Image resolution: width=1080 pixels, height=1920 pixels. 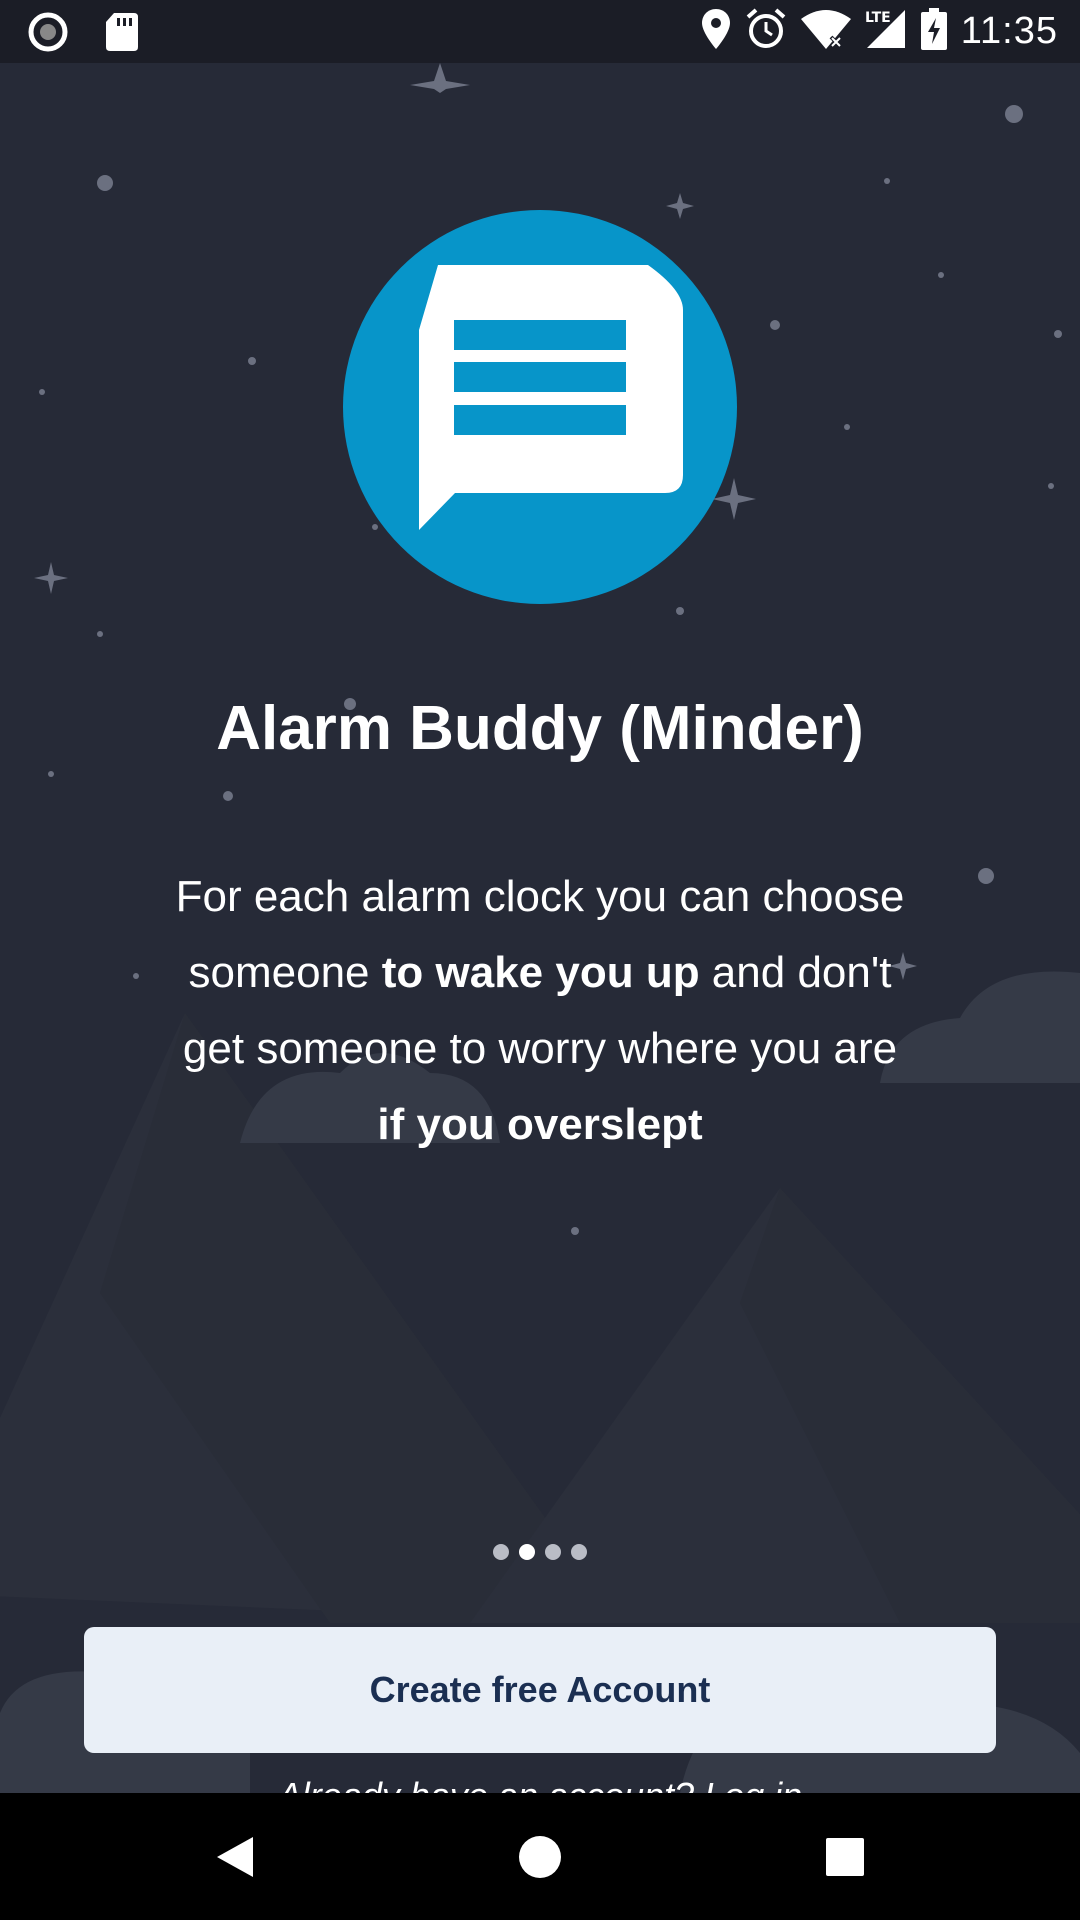 What do you see at coordinates (766, 31) in the screenshot?
I see `alarm-icon` at bounding box center [766, 31].